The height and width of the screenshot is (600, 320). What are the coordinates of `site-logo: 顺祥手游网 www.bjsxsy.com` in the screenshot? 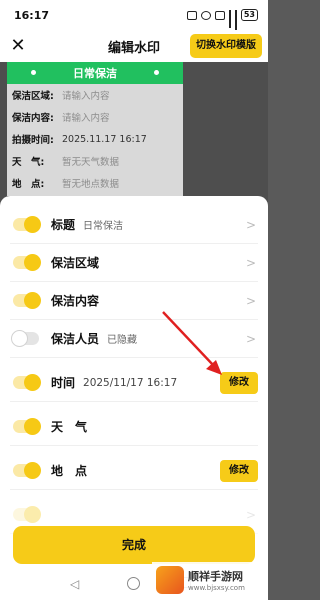 It's located at (208, 580).